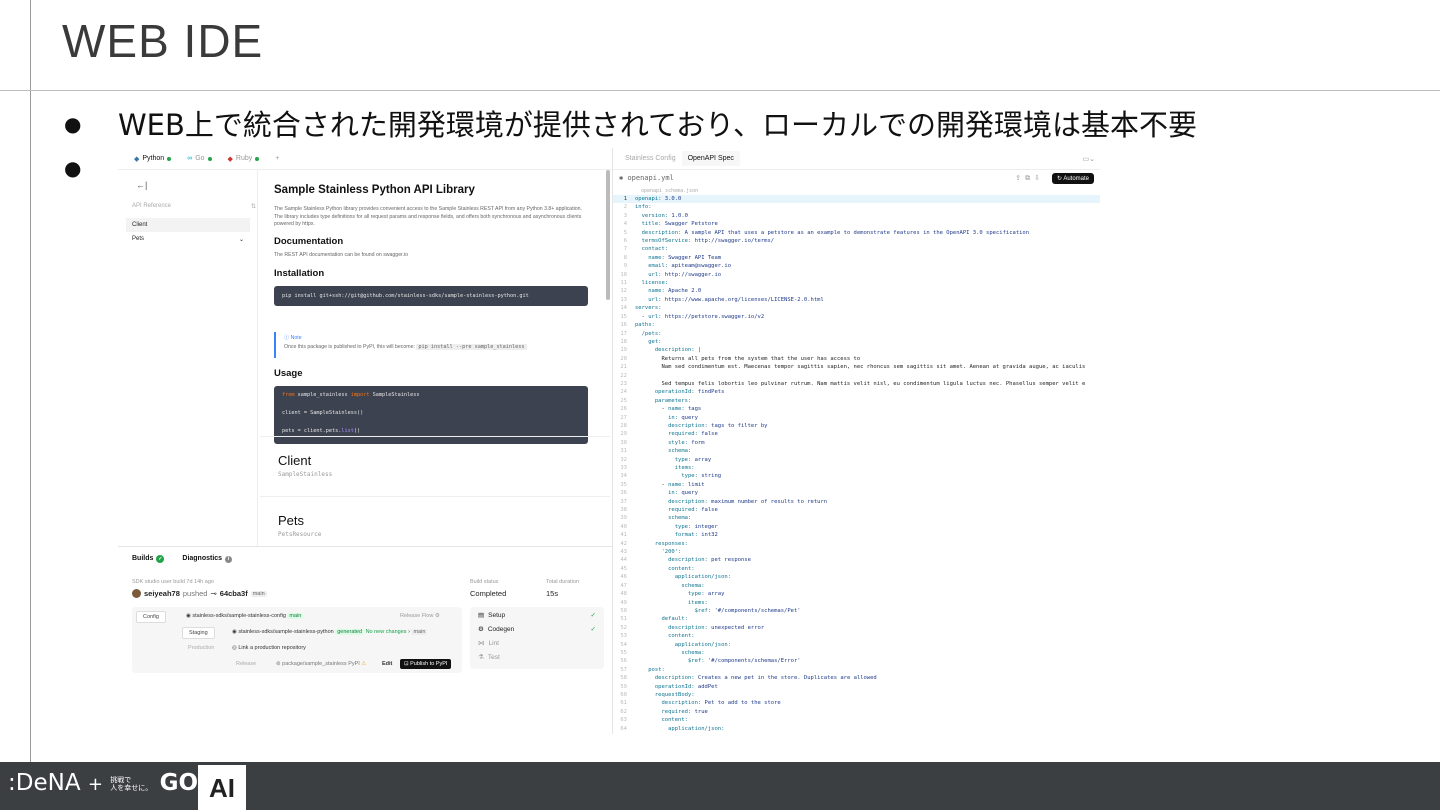 This screenshot has width=1440, height=810. Describe the element at coordinates (856, 653) in the screenshot. I see `code-line: 55 schema:` at that location.